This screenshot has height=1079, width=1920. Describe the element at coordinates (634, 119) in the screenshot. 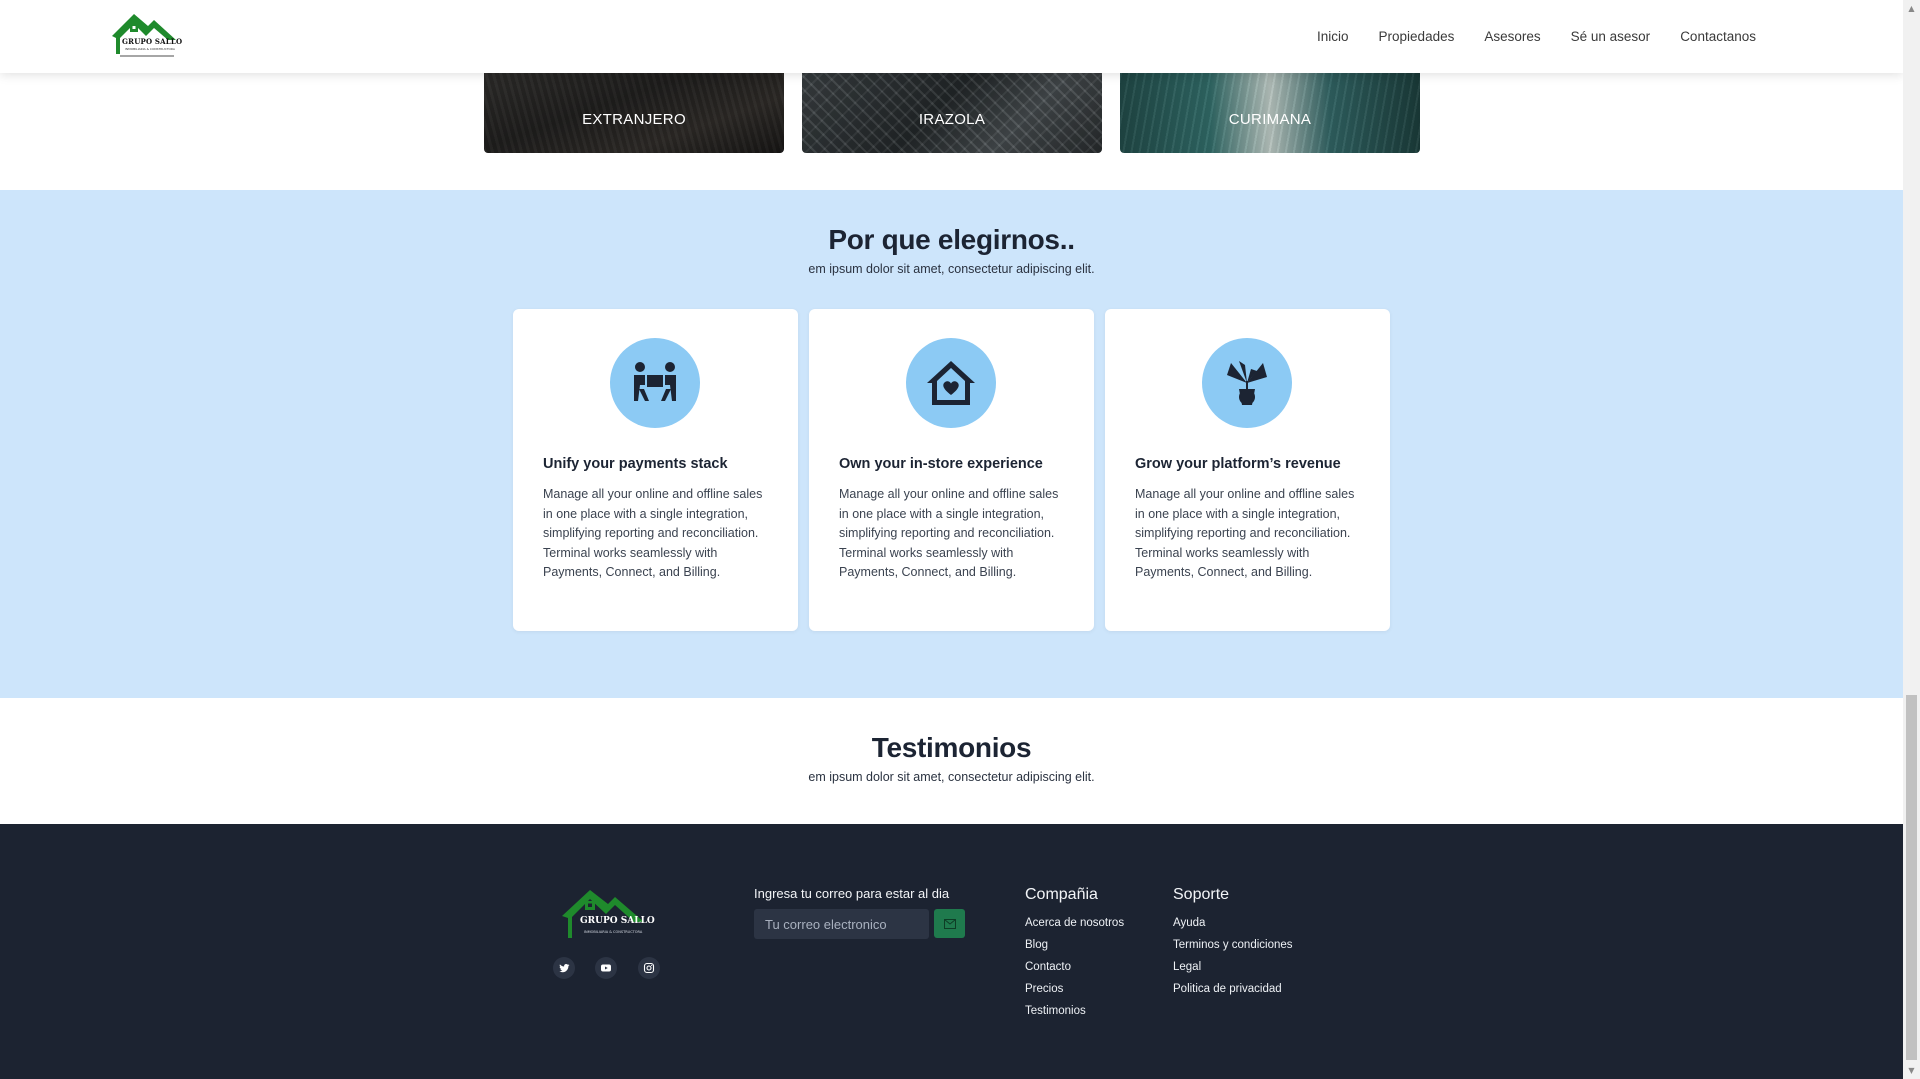

I see `city-card-label: EXTRANJERO` at that location.